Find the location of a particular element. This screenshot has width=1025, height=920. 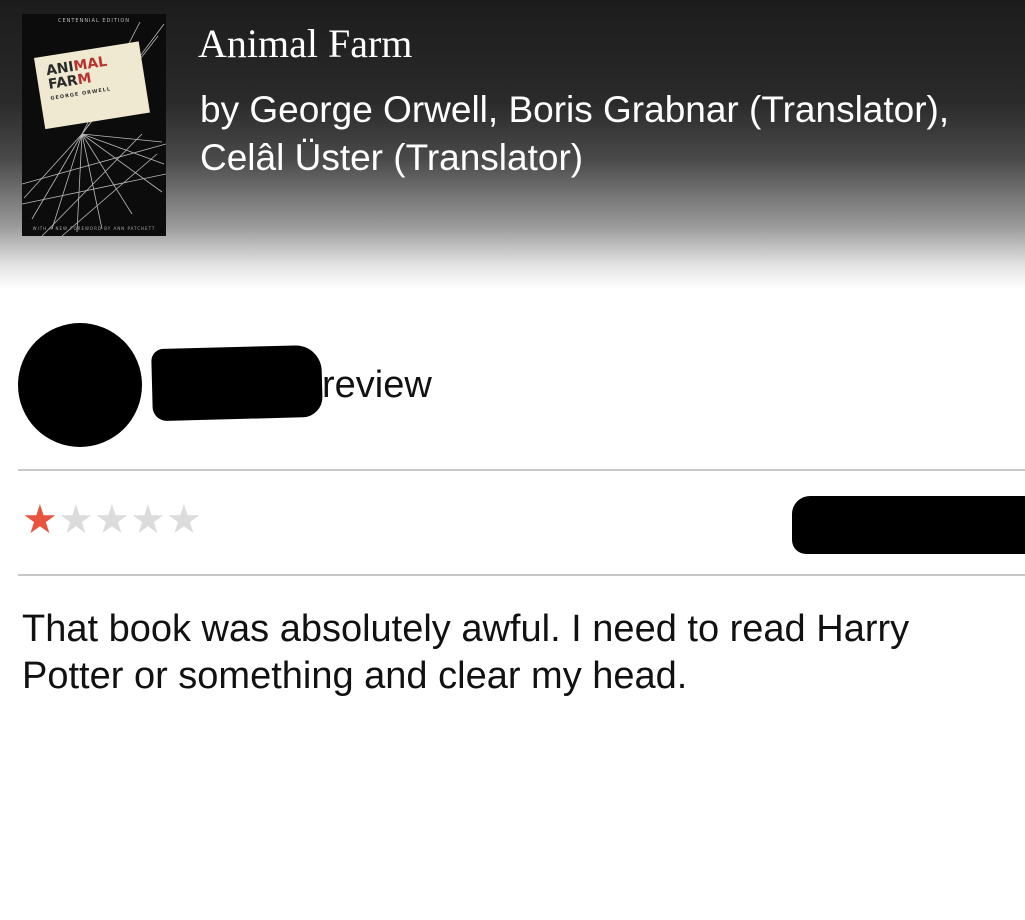

cover-foreword-text: WITH A NEW FOREWORD BY ANN PATCHETT is located at coordinates (94, 228).